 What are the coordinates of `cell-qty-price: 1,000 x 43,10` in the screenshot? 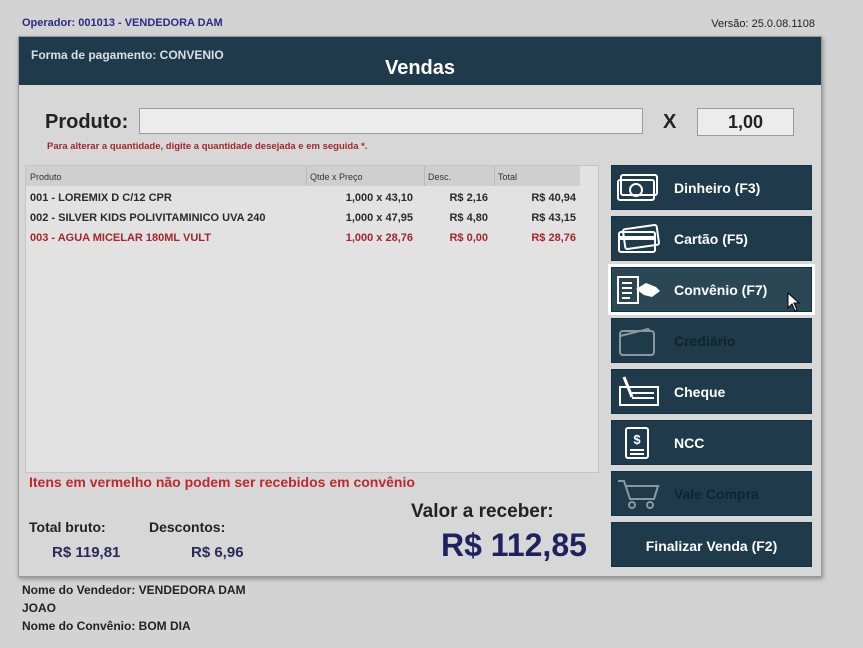 It's located at (379, 198).